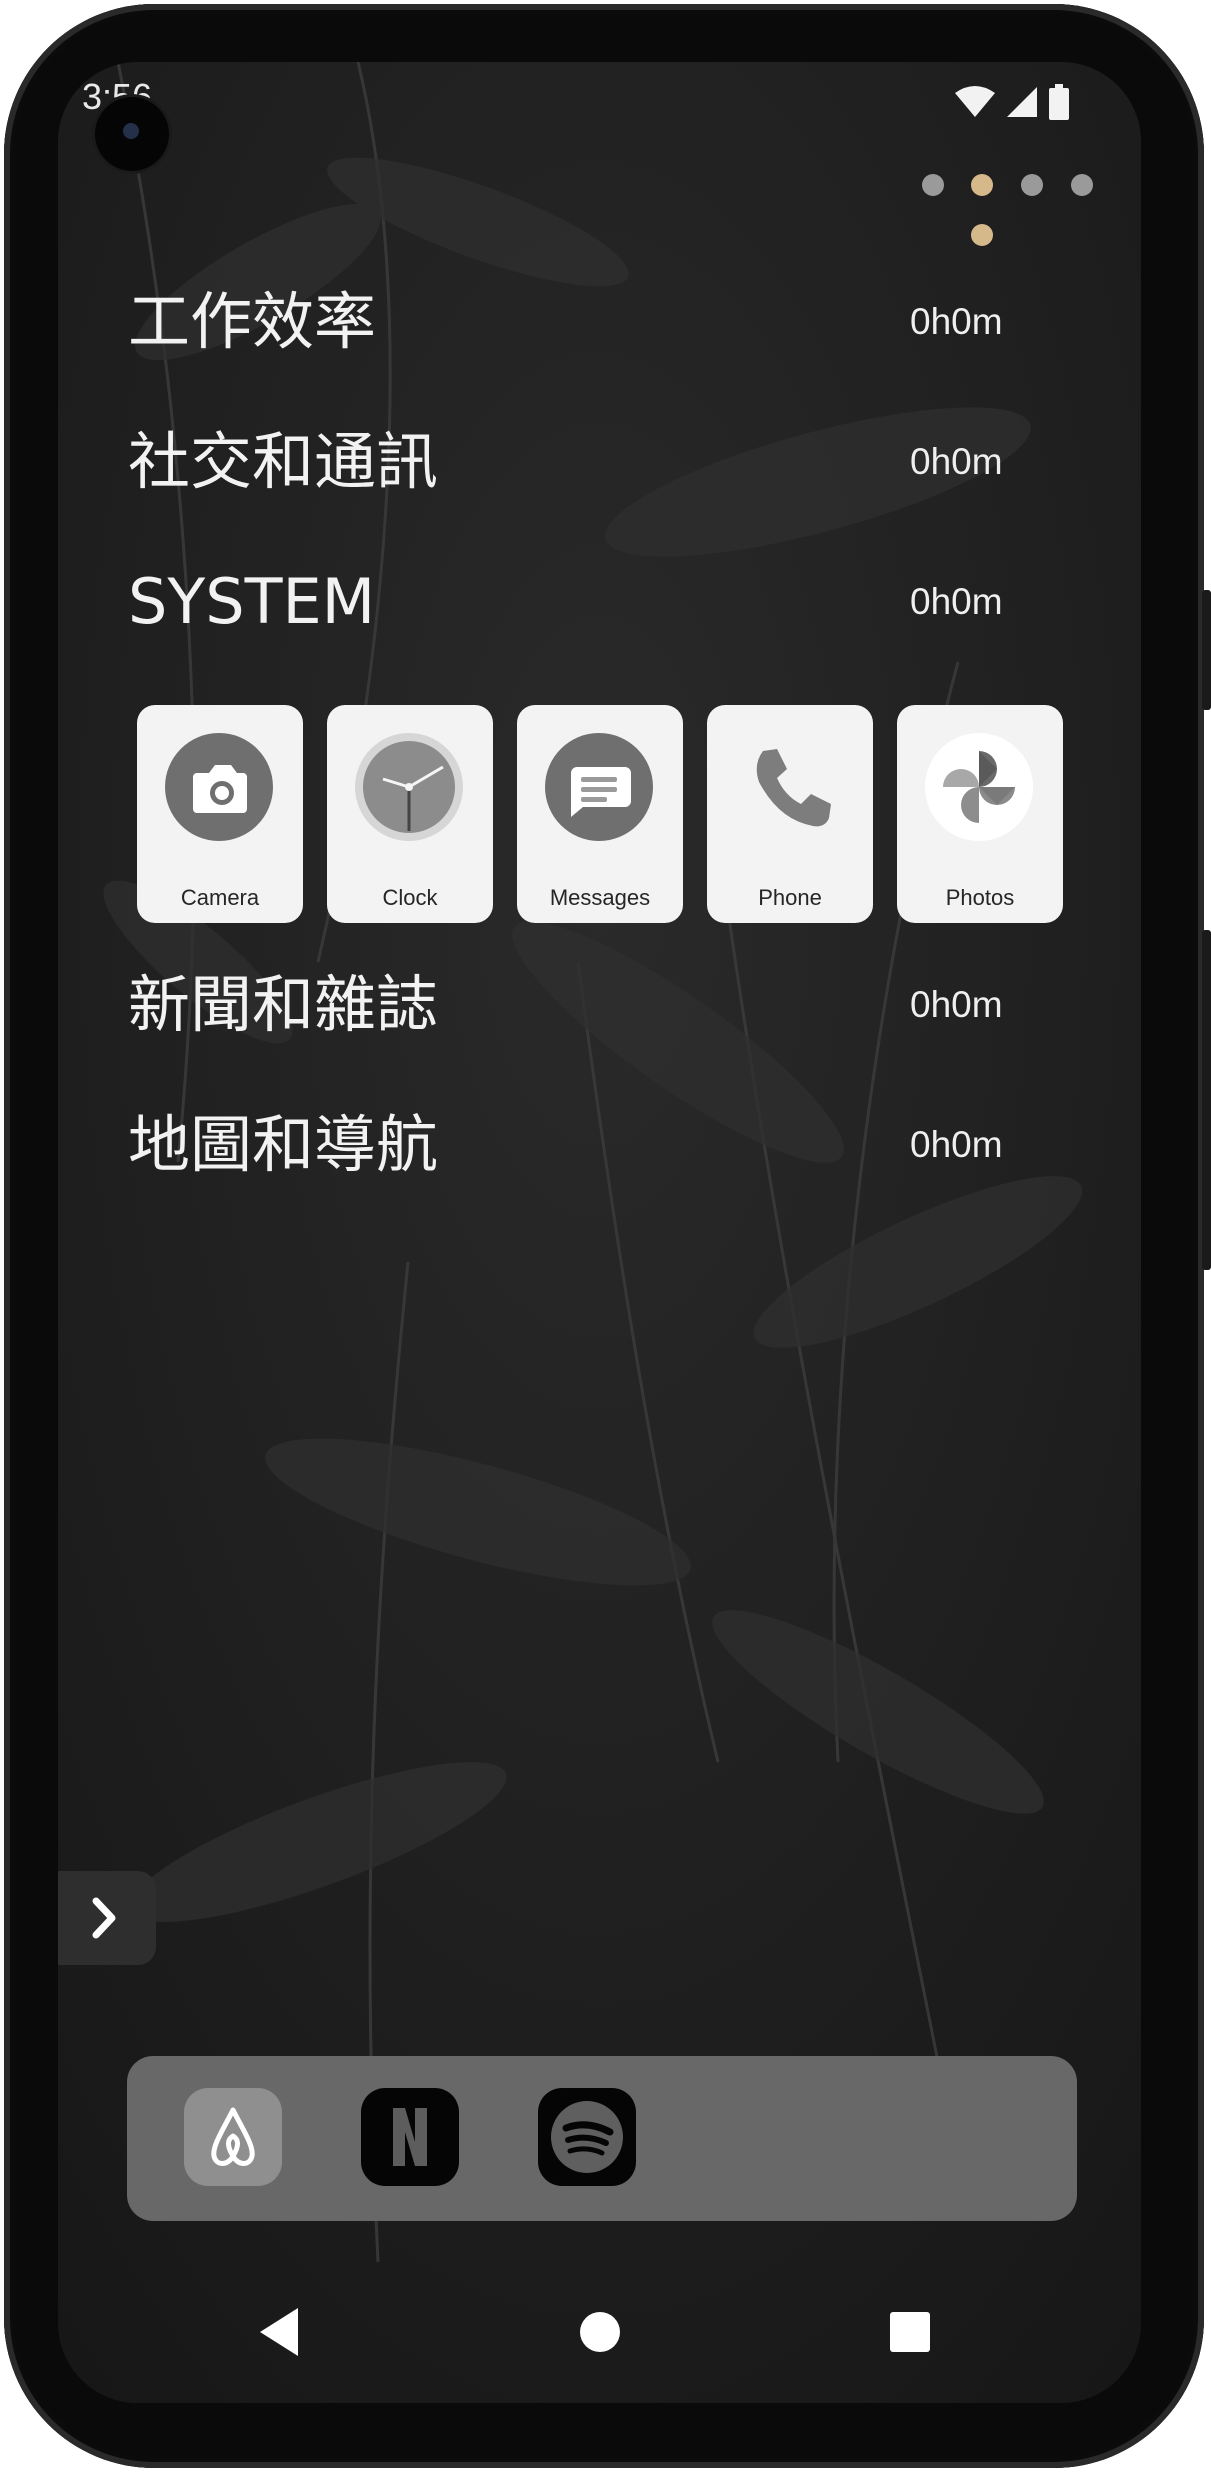 This screenshot has height=2474, width=1211. I want to click on status-icons, so click(1012, 102).